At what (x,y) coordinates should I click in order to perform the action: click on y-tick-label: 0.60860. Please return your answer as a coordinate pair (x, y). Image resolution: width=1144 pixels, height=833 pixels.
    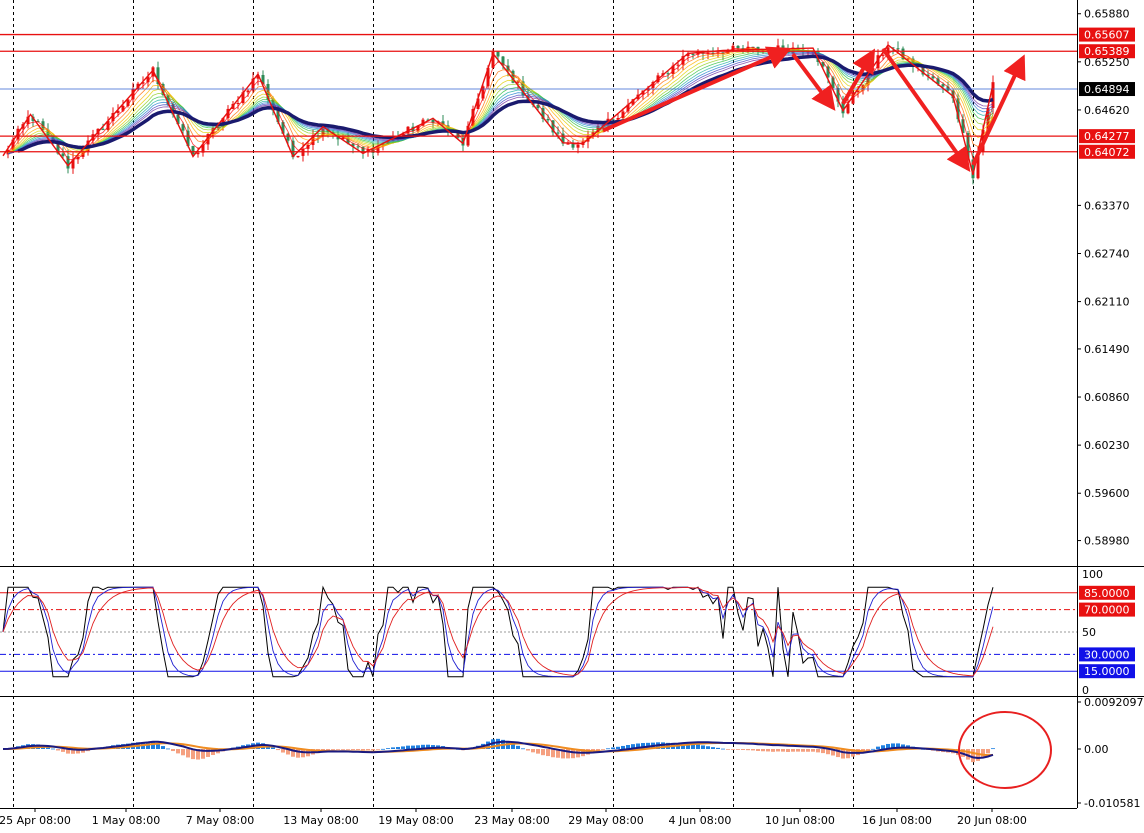
    Looking at the image, I should click on (1107, 397).